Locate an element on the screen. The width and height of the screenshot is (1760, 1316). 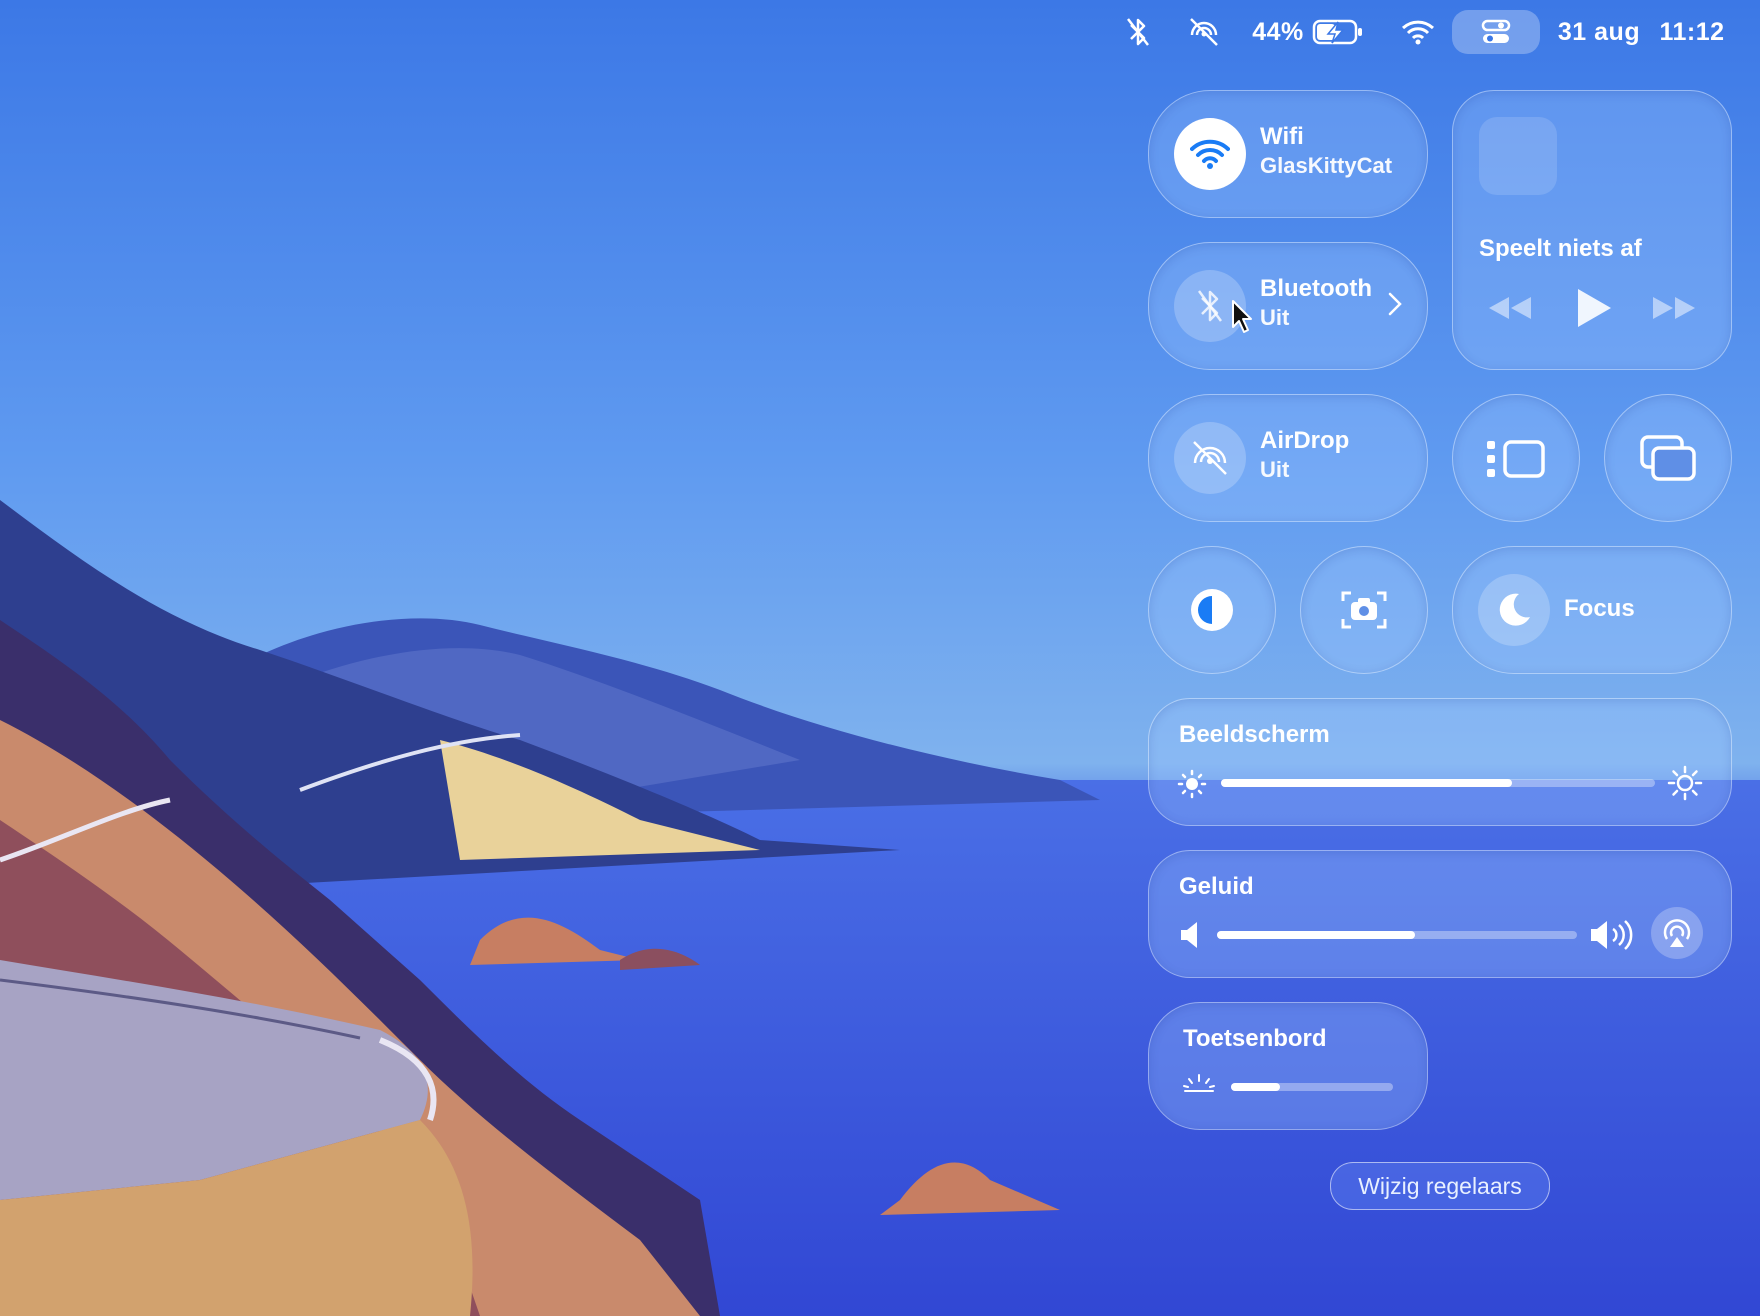
keyboard-module: Toetsenbord is located at coordinates (1288, 1066).